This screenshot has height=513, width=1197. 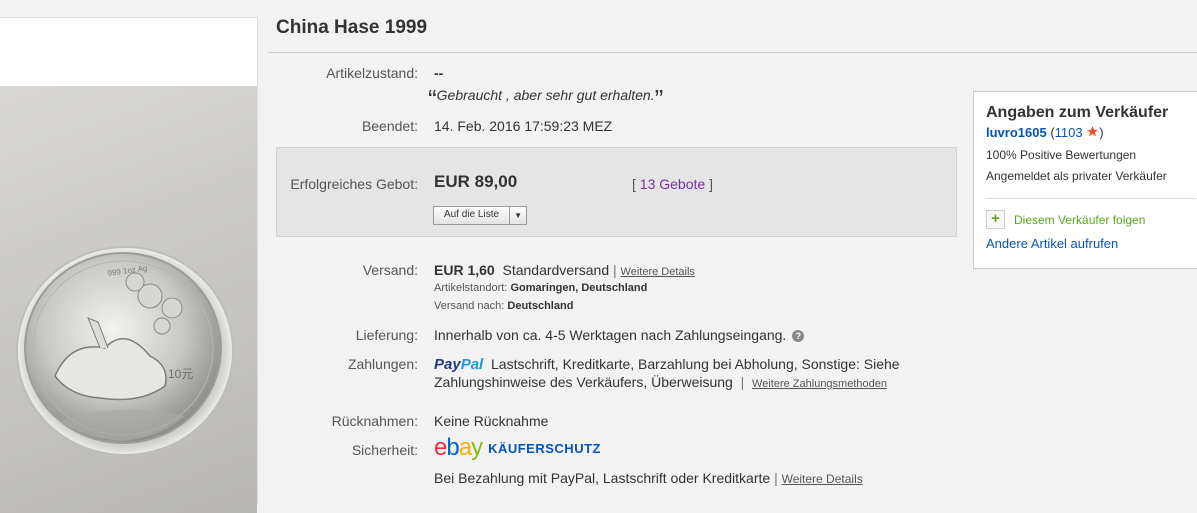 I want to click on seller-divider, so click(x=1091, y=198).